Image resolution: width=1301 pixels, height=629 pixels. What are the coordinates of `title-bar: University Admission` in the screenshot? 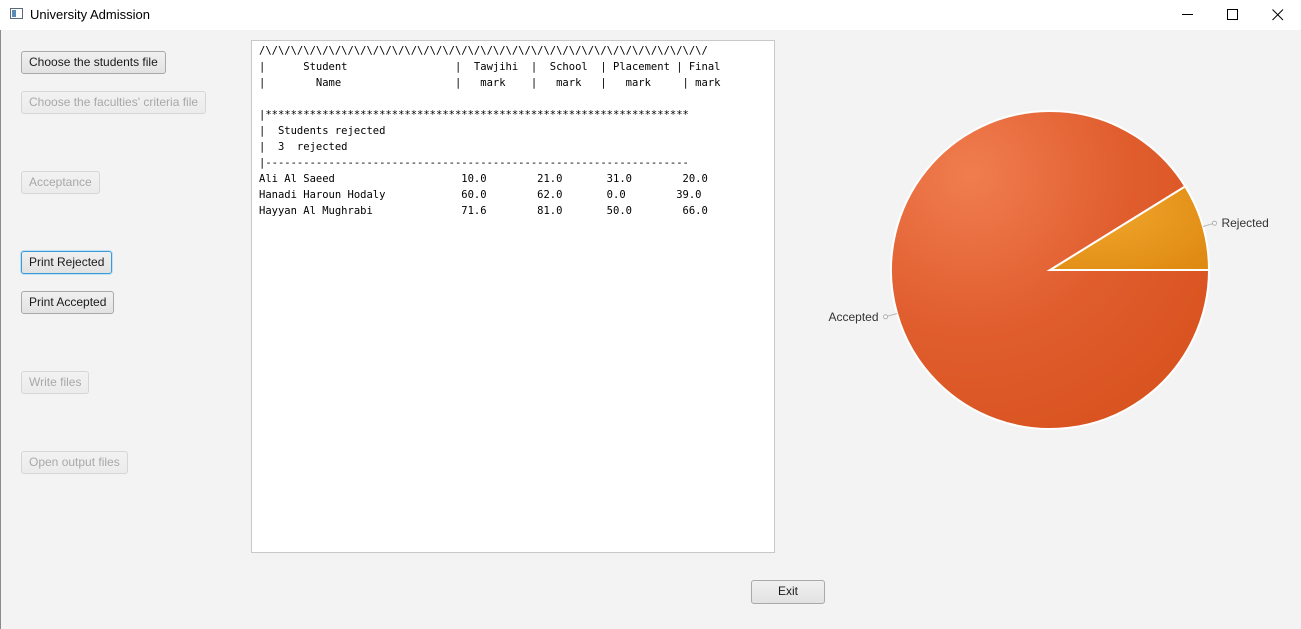 It's located at (650, 15).